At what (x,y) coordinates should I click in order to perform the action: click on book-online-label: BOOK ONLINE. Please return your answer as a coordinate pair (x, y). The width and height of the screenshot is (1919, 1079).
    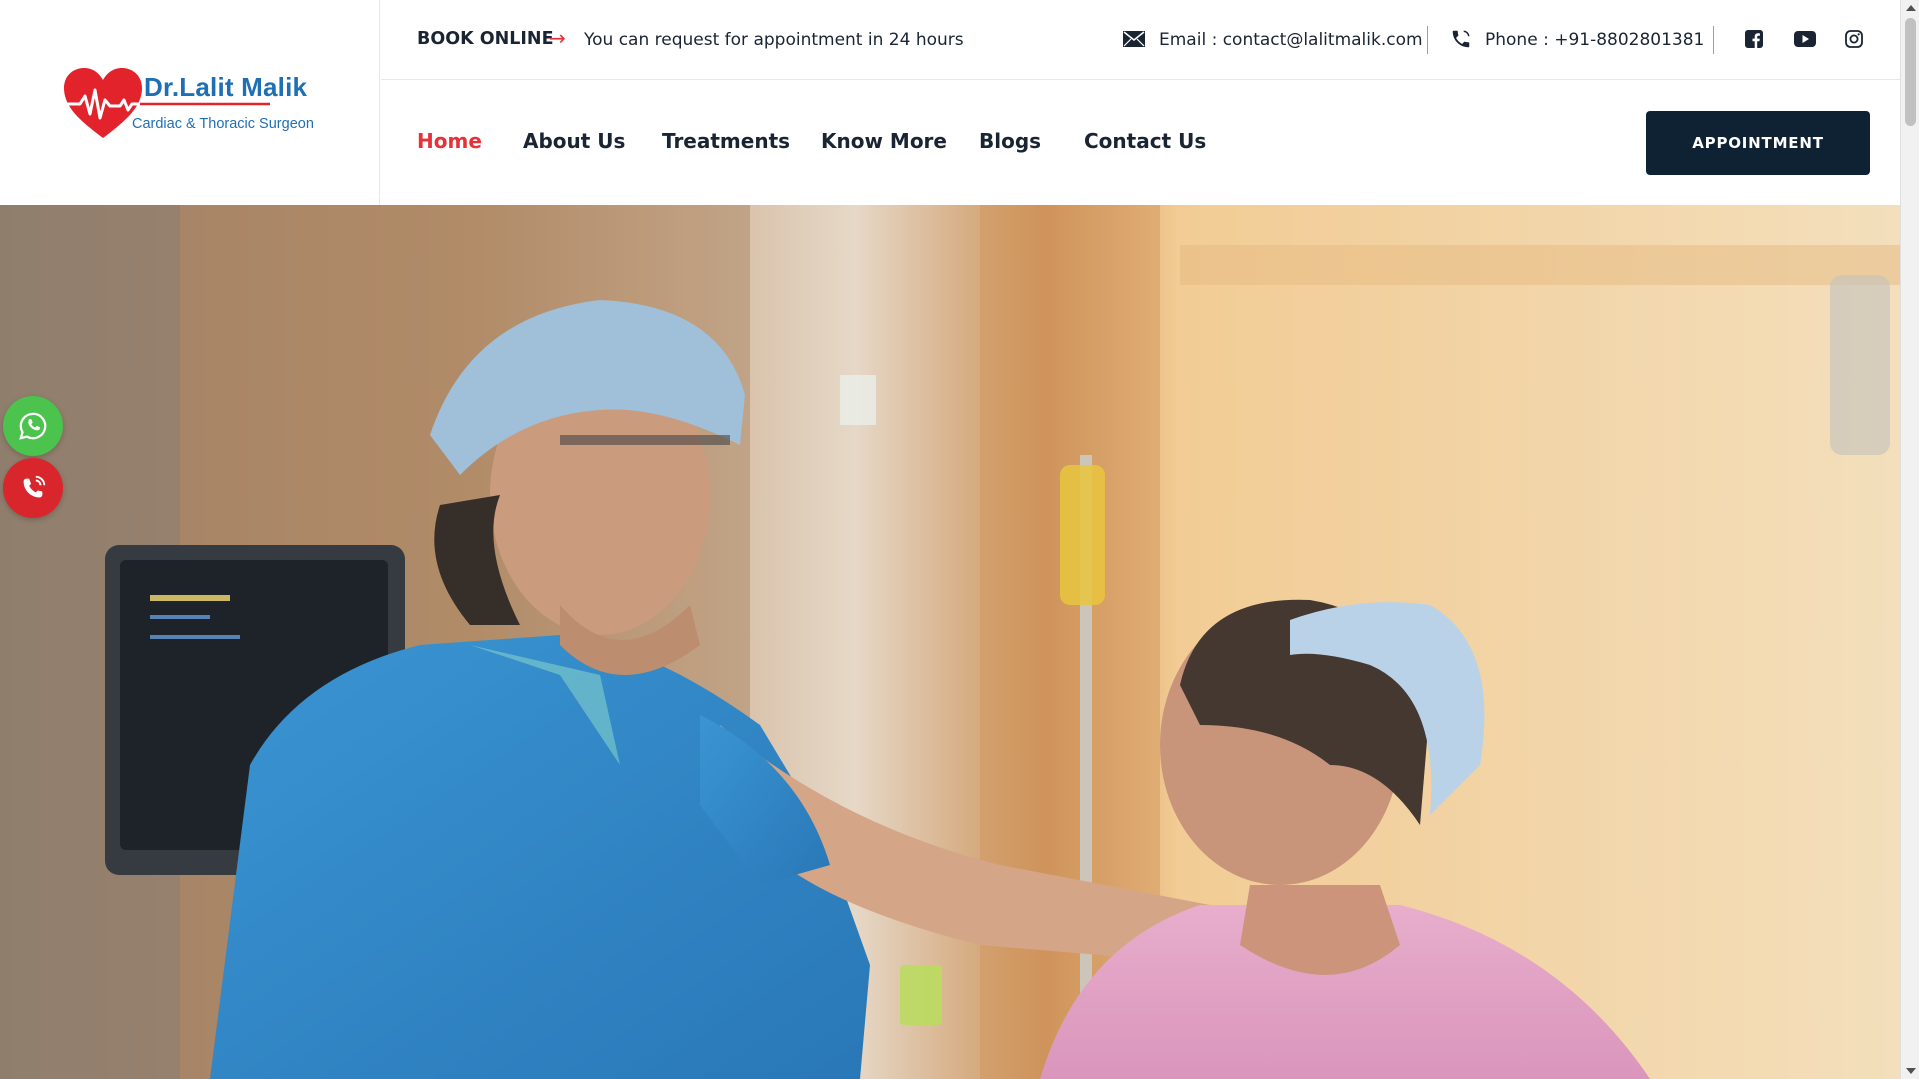
    Looking at the image, I should click on (485, 39).